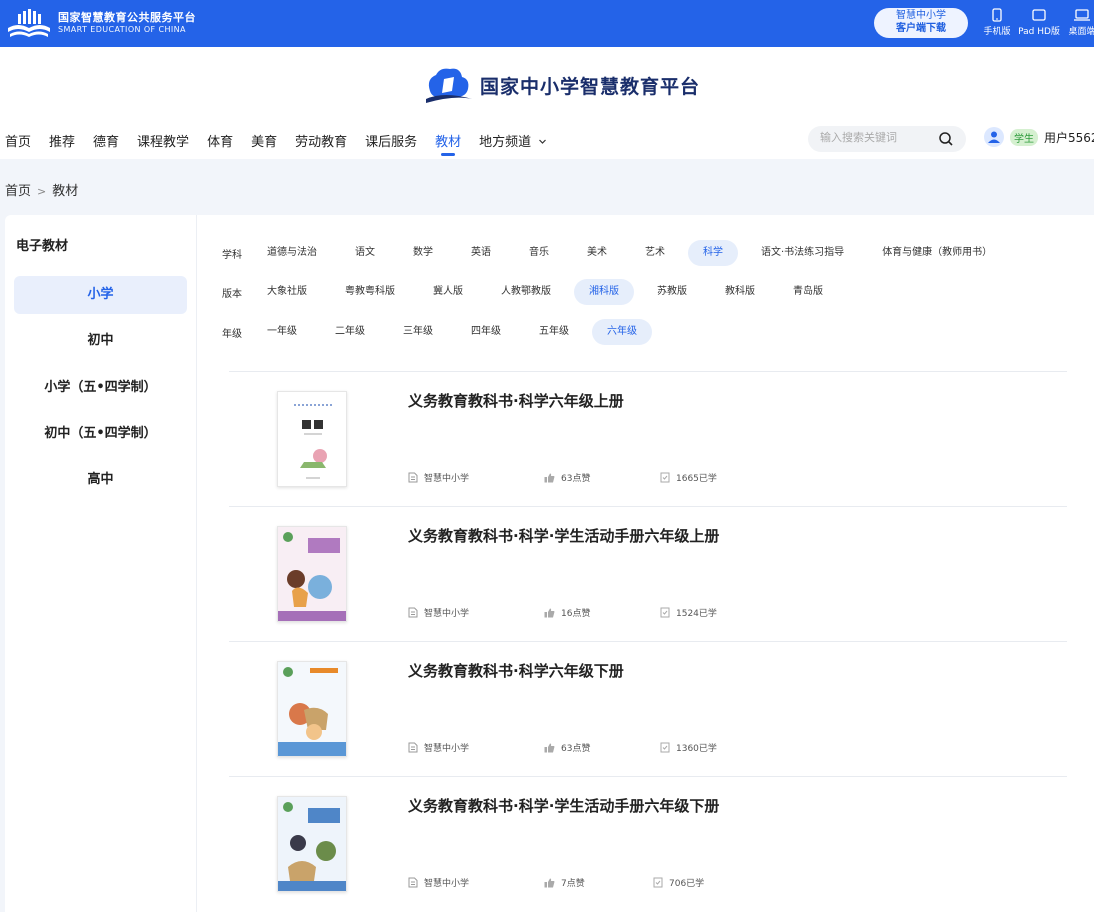 This screenshot has height=912, width=1094. I want to click on learner-count-icon, so click(665, 612).